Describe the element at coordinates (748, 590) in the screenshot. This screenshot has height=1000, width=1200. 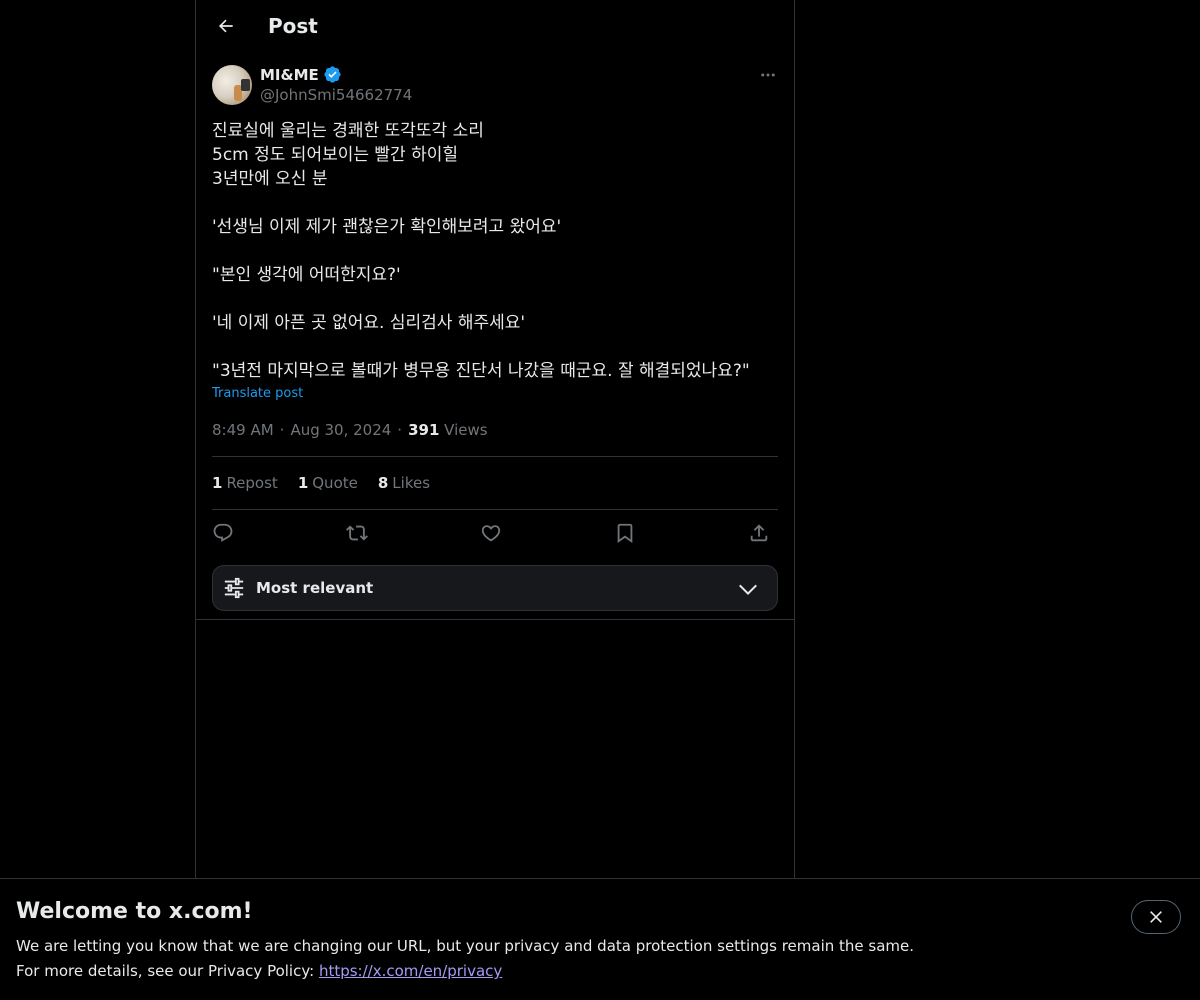
I see `chevron-down-icon` at that location.